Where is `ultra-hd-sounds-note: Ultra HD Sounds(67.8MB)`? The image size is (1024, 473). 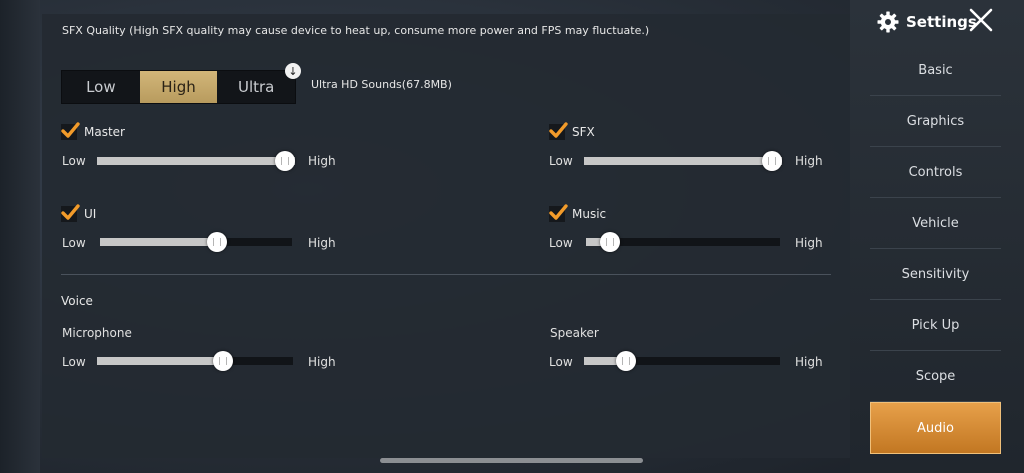
ultra-hd-sounds-note: Ultra HD Sounds(67.8MB) is located at coordinates (381, 84).